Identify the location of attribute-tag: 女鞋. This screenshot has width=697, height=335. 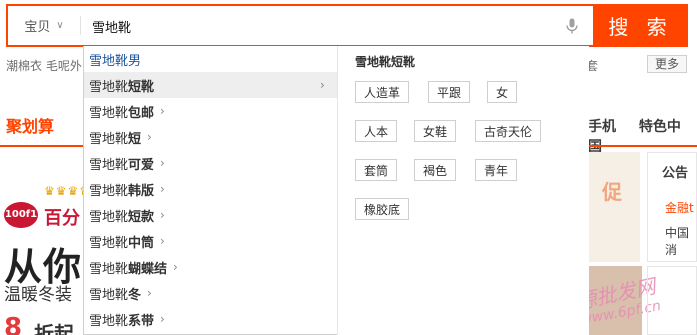
(435, 131).